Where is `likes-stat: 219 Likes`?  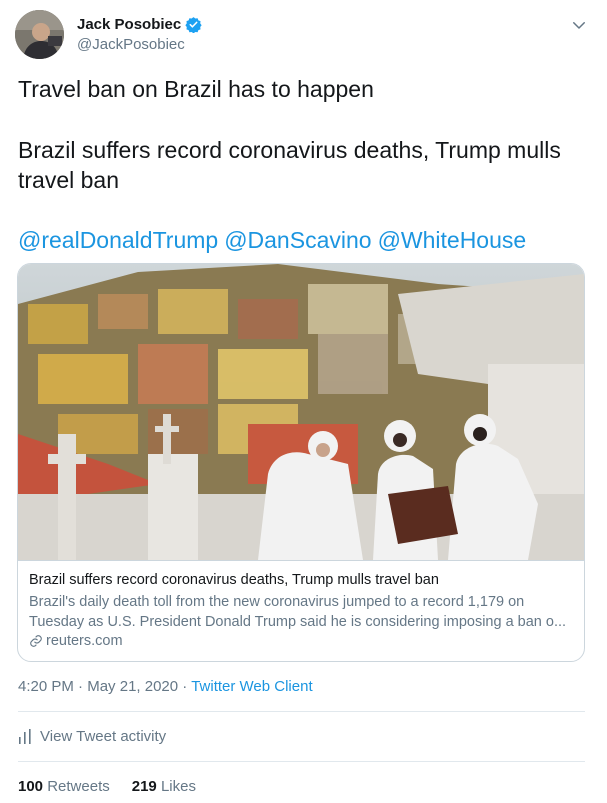
likes-stat: 219 Likes is located at coordinates (164, 786).